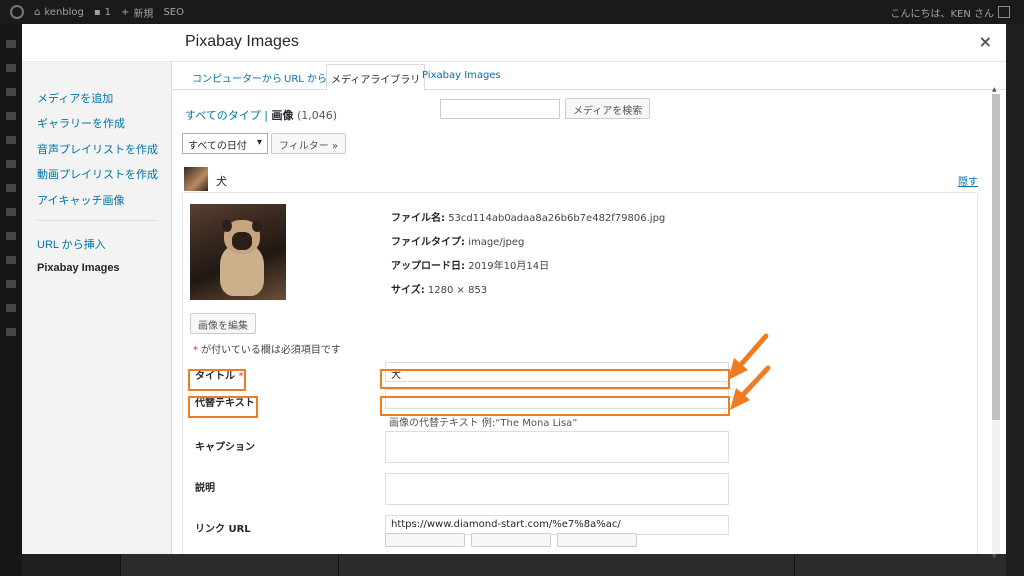 The height and width of the screenshot is (576, 1024). I want to click on settings-icon, so click(11, 68).